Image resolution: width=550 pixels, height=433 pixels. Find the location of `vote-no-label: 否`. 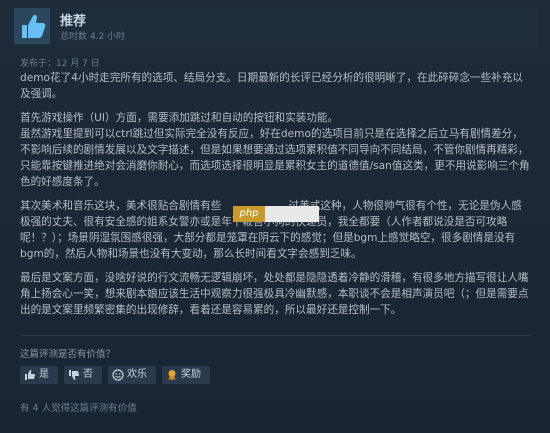

vote-no-label: 否 is located at coordinates (88, 374).